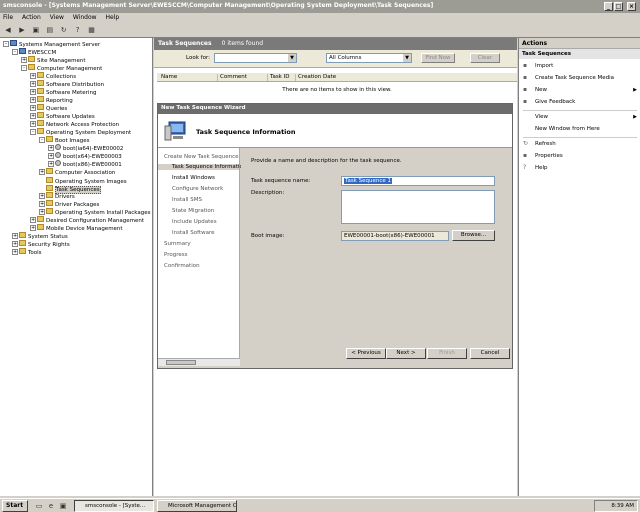 The image size is (640, 512). I want to click on next-button: Next >, so click(406, 353).